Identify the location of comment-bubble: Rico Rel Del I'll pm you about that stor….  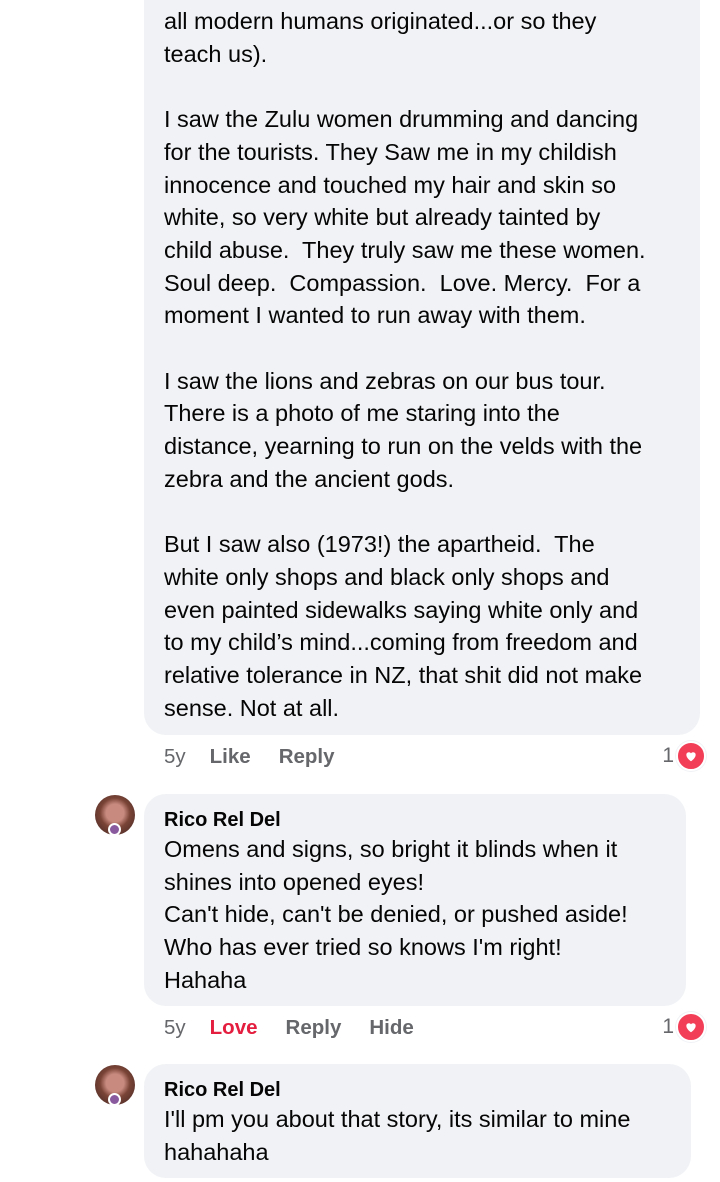
(417, 1121).